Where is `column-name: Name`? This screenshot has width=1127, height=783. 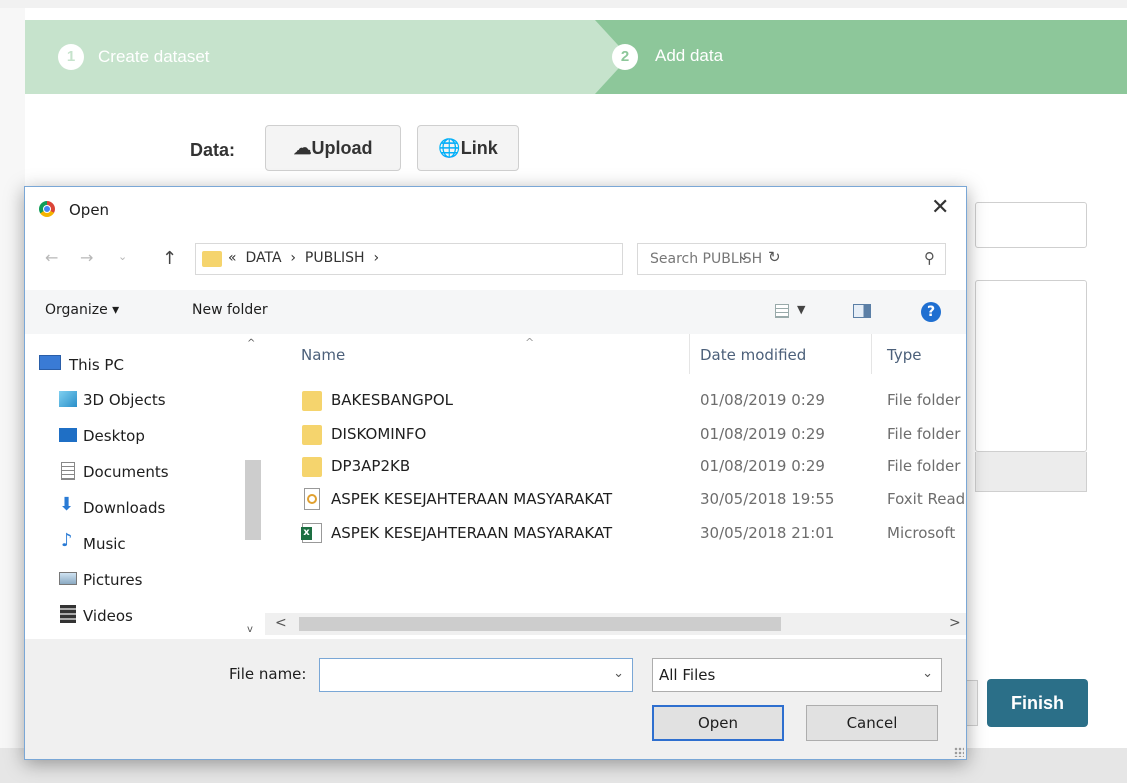 column-name: Name is located at coordinates (323, 355).